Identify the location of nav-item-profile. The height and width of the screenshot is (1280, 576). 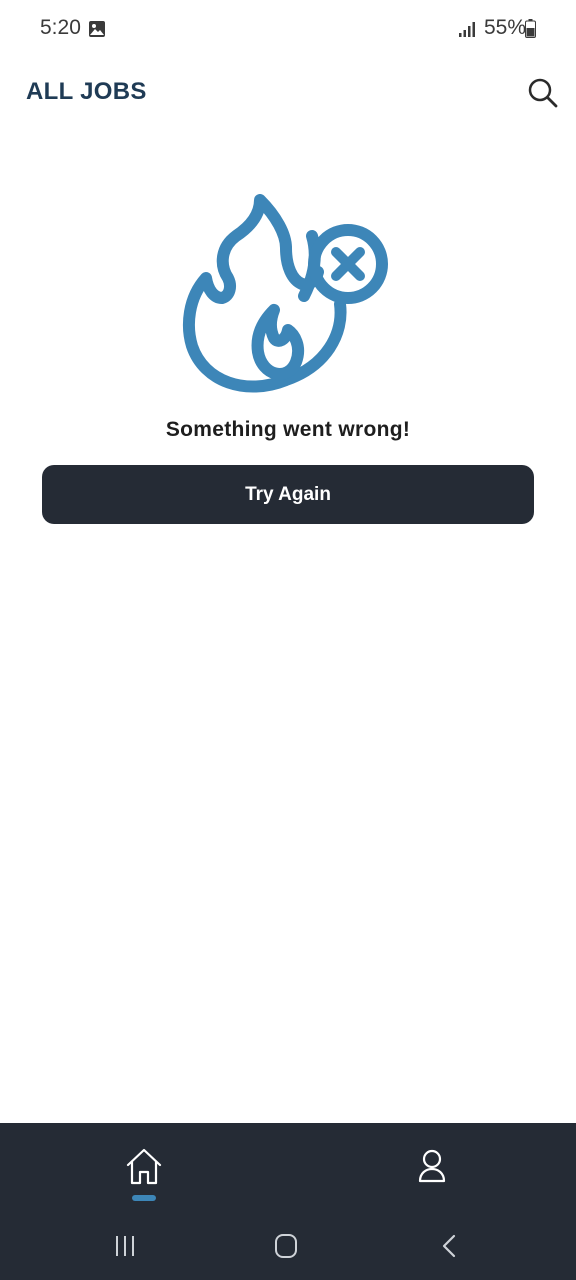
(432, 1167).